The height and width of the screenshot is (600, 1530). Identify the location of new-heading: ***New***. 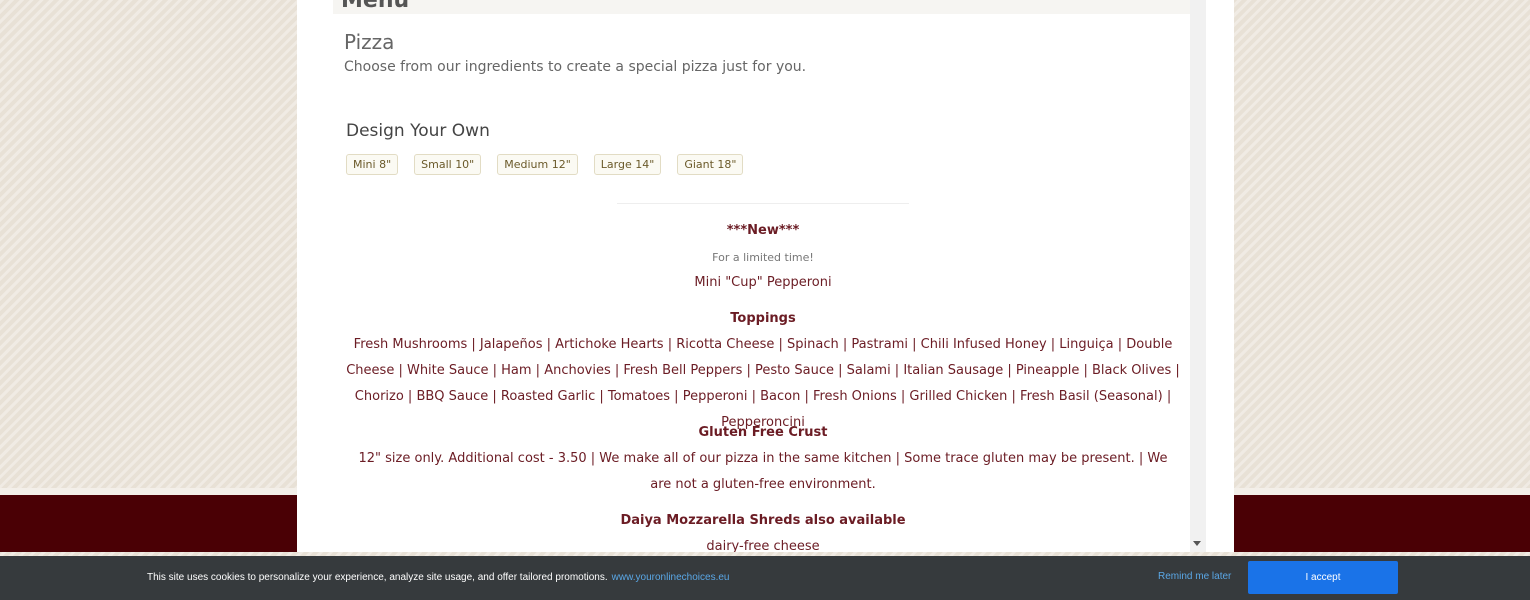
(763, 230).